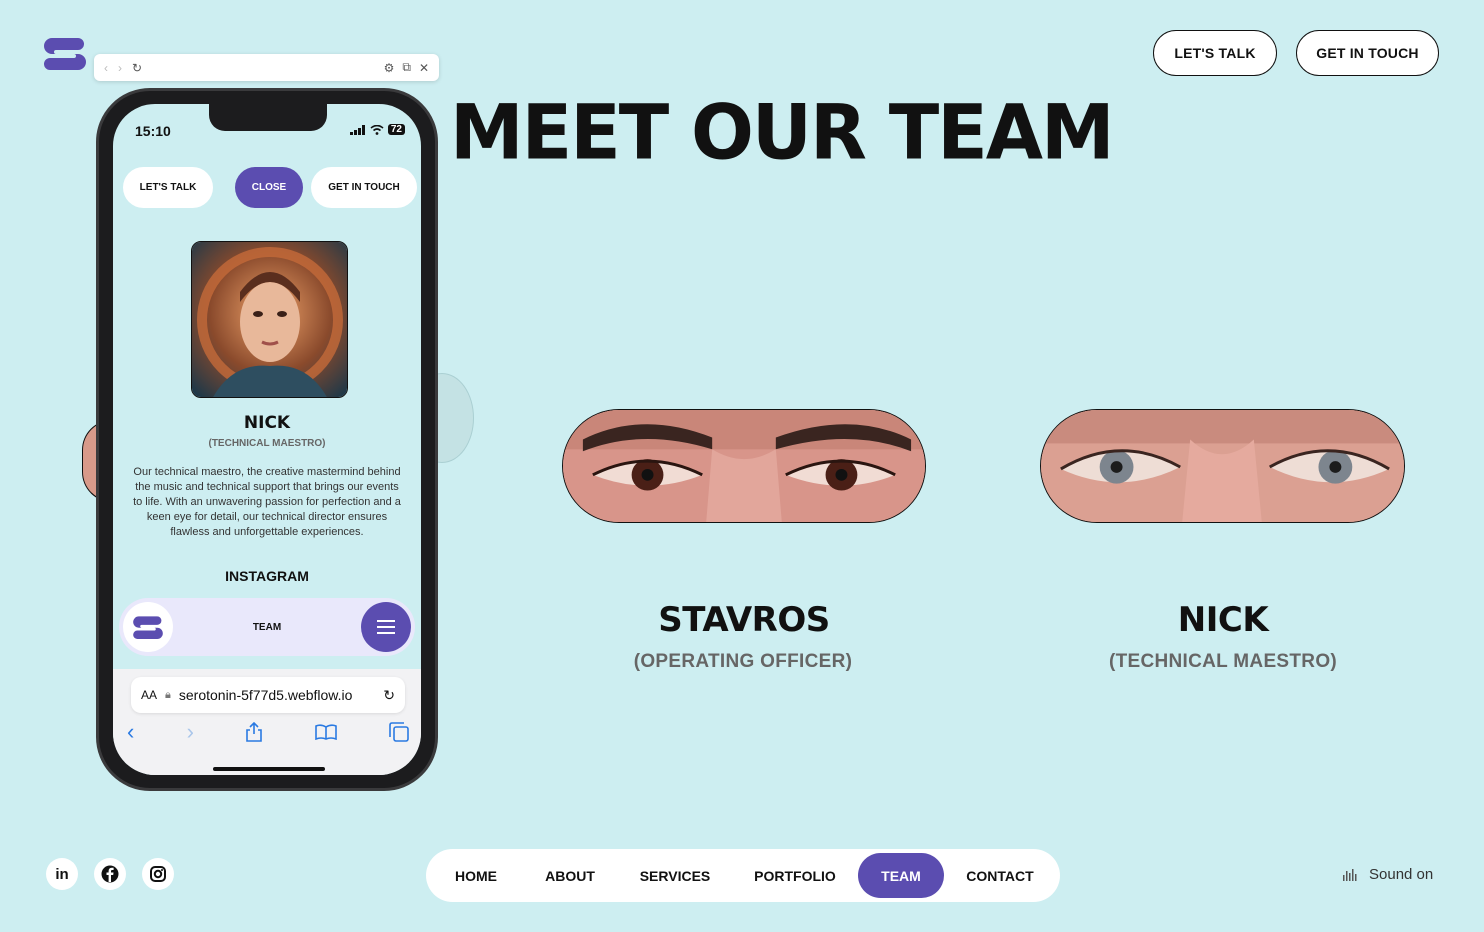 The image size is (1484, 932). I want to click on team-member-role: (TECHNICAL MAESTRO), so click(1223, 661).